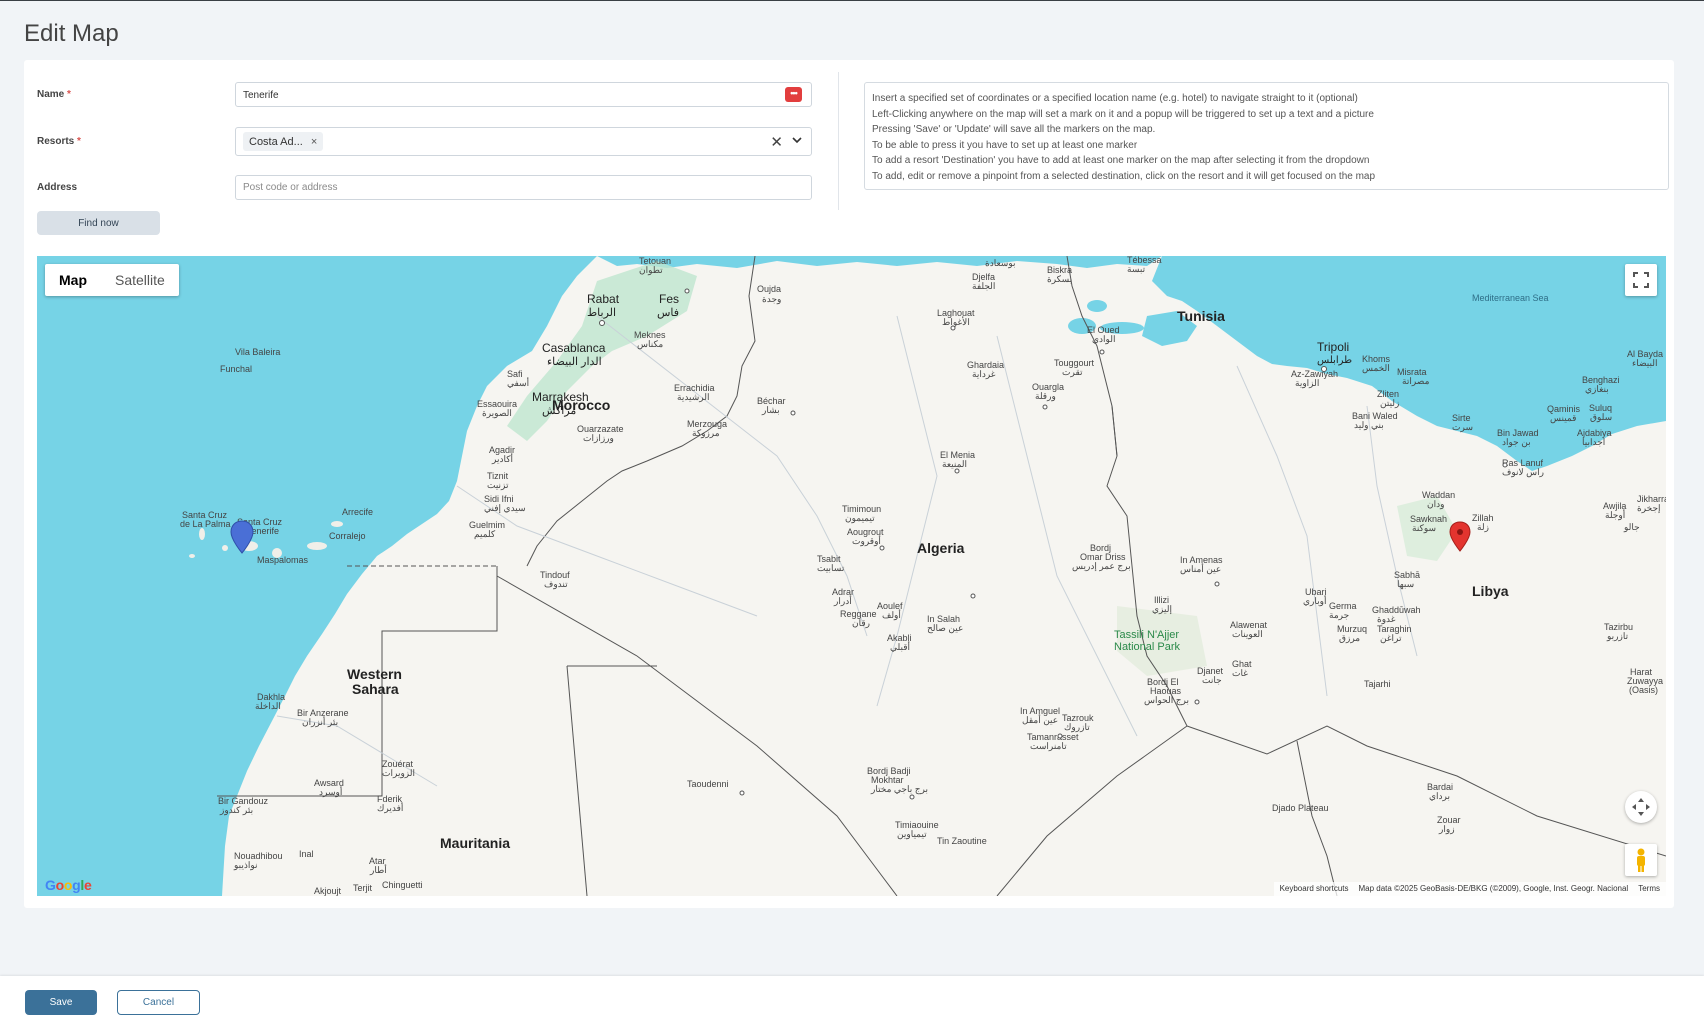 The width and height of the screenshot is (1704, 1020). I want to click on city-label: برج الحواس, so click(1166, 700).